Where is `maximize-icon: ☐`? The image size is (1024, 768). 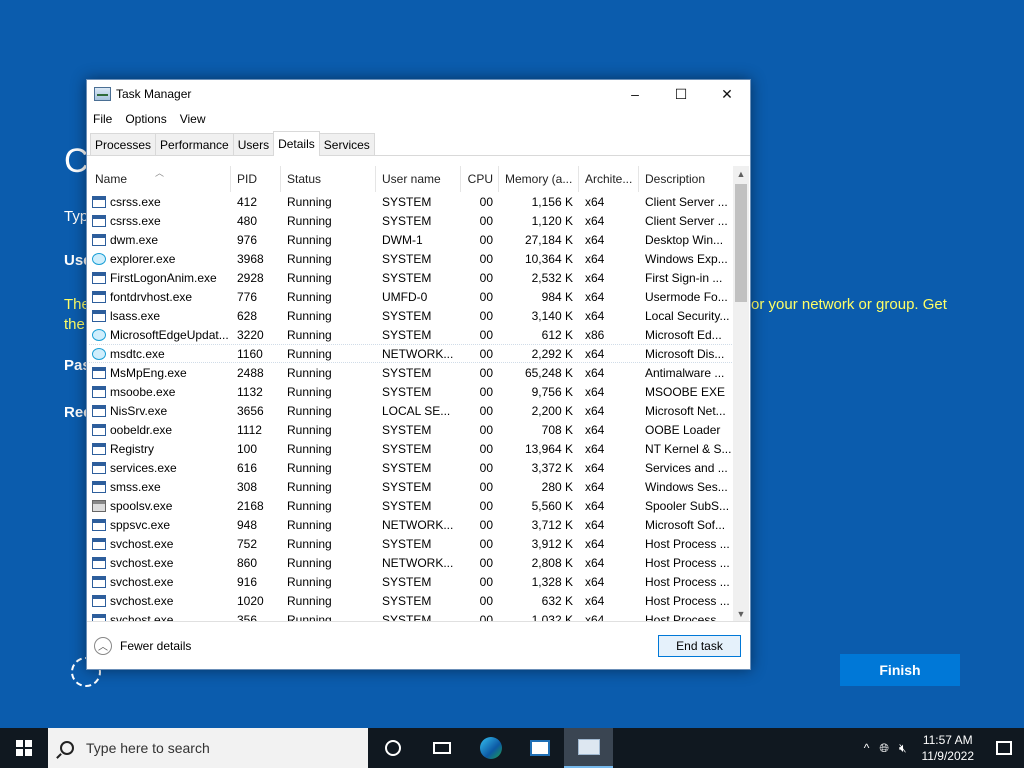 maximize-icon: ☐ is located at coordinates (681, 94).